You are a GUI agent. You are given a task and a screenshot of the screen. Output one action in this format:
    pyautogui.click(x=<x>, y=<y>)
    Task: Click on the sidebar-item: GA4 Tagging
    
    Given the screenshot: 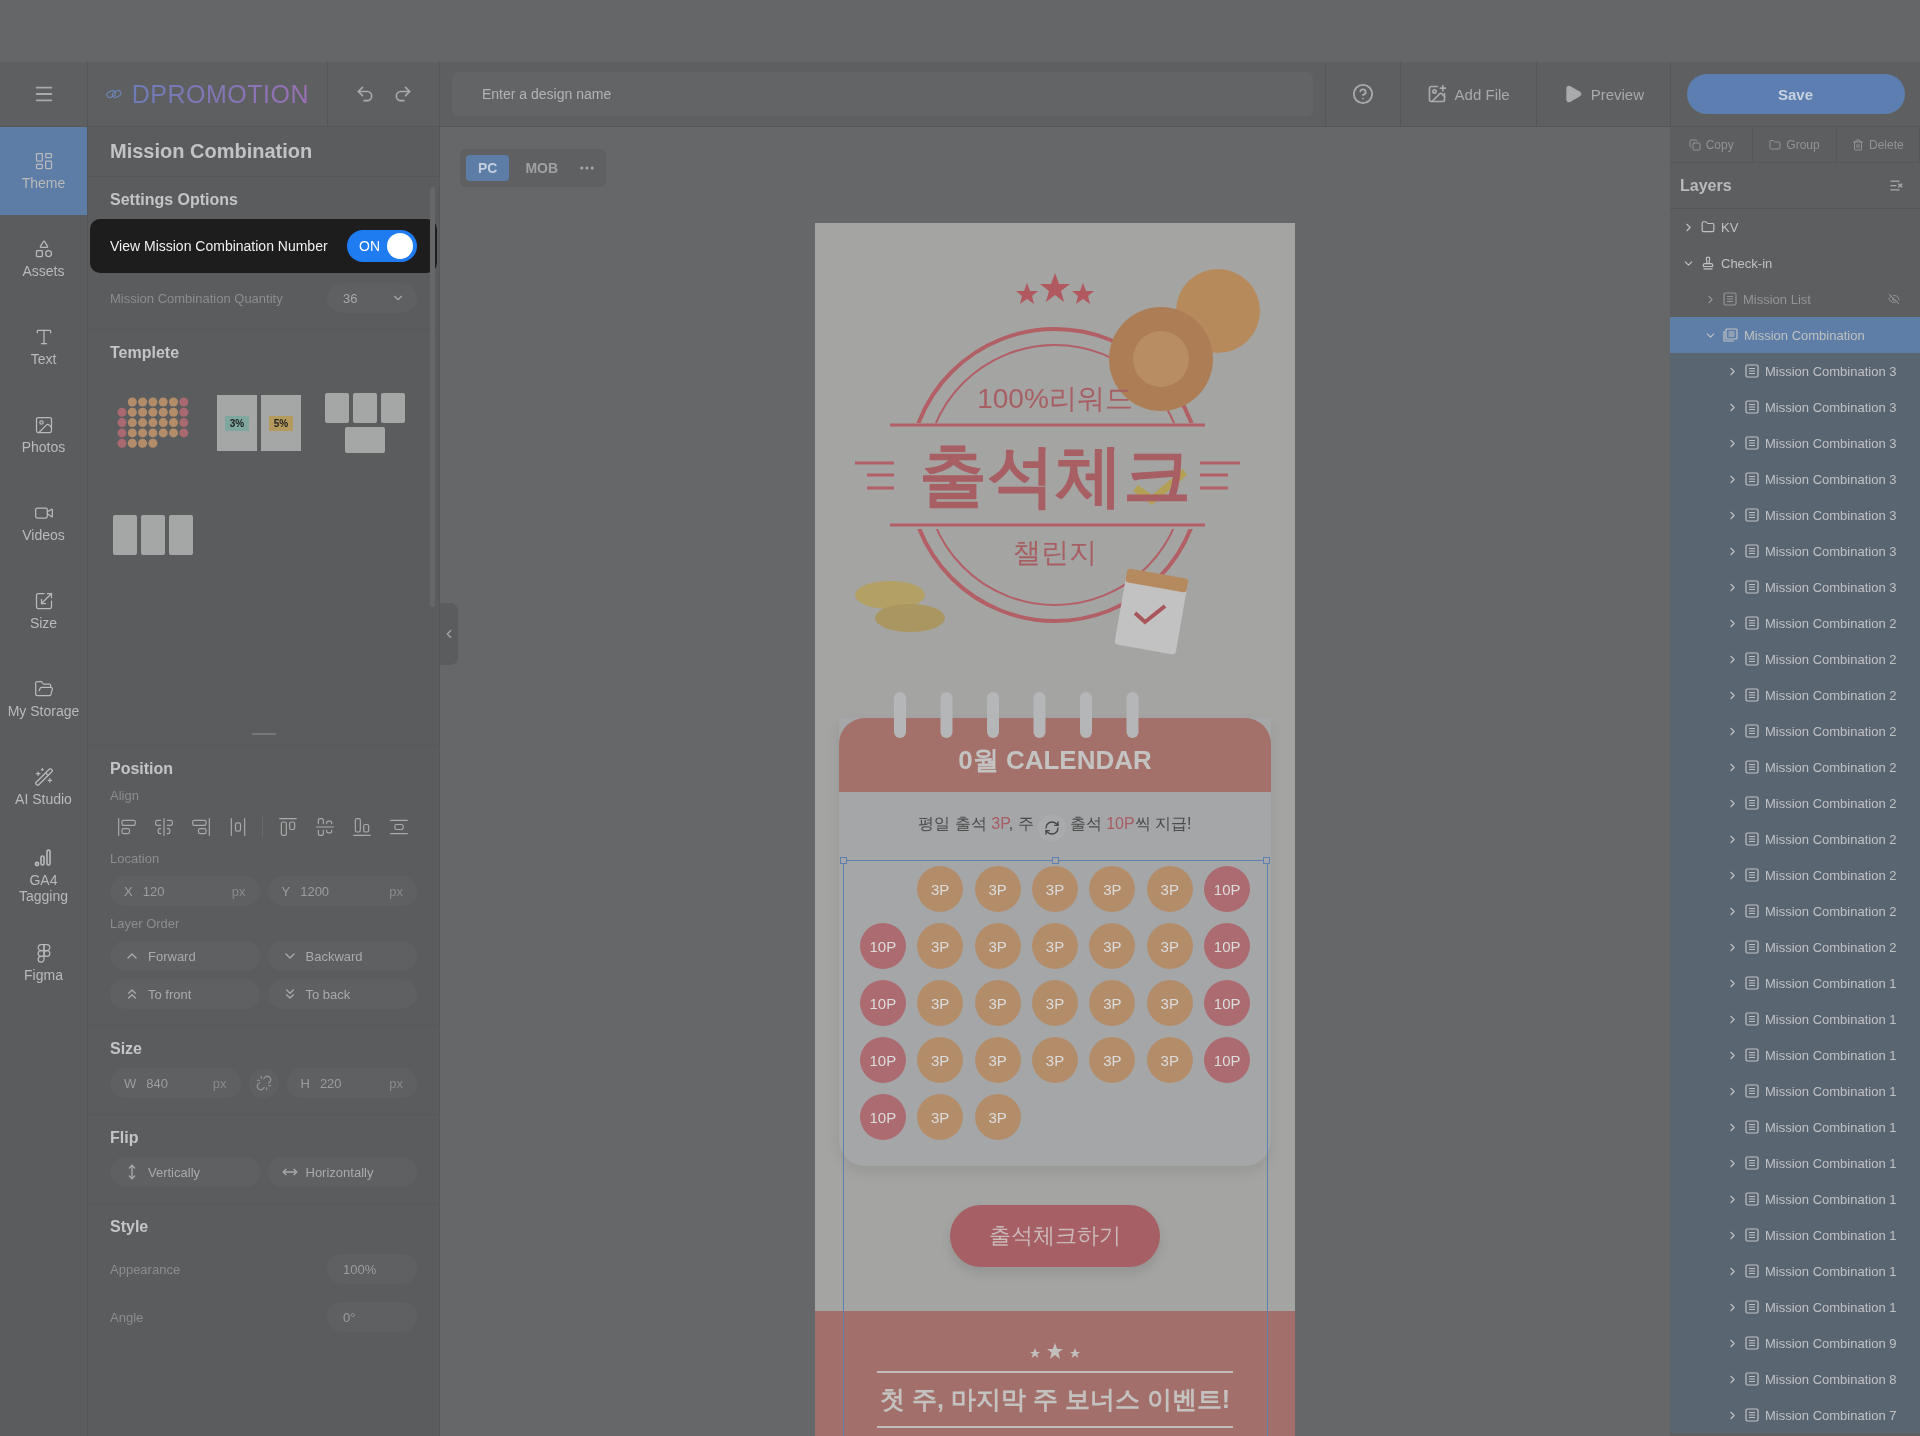 What is the action you would take?
    pyautogui.click(x=43, y=875)
    